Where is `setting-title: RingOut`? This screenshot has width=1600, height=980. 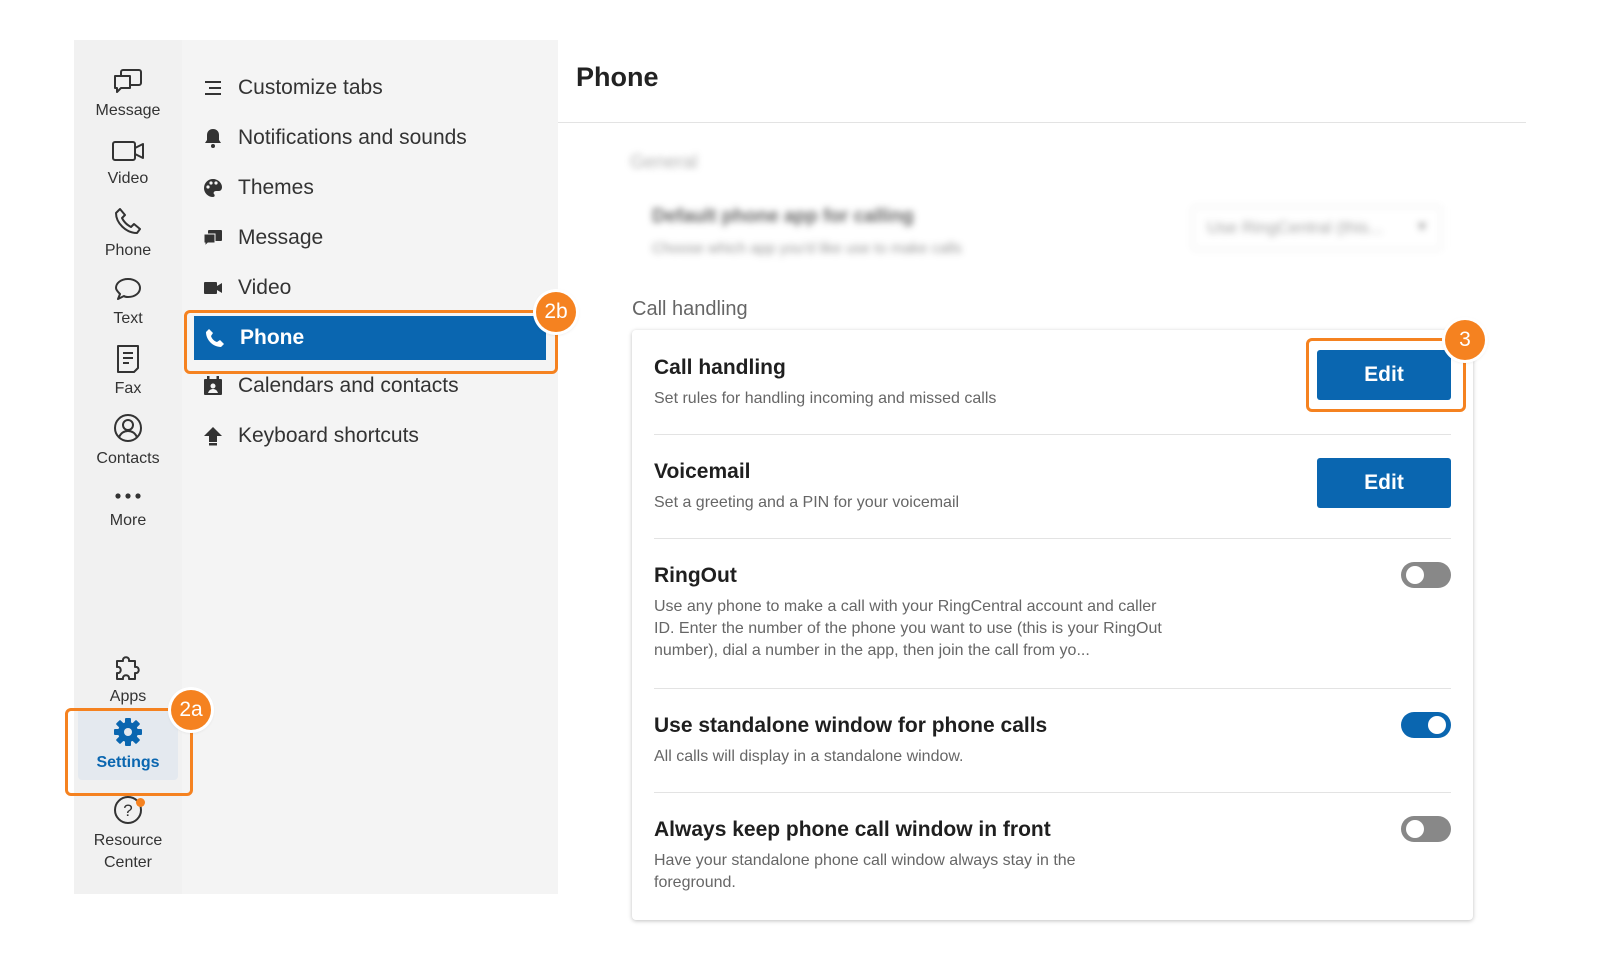
setting-title: RingOut is located at coordinates (695, 575).